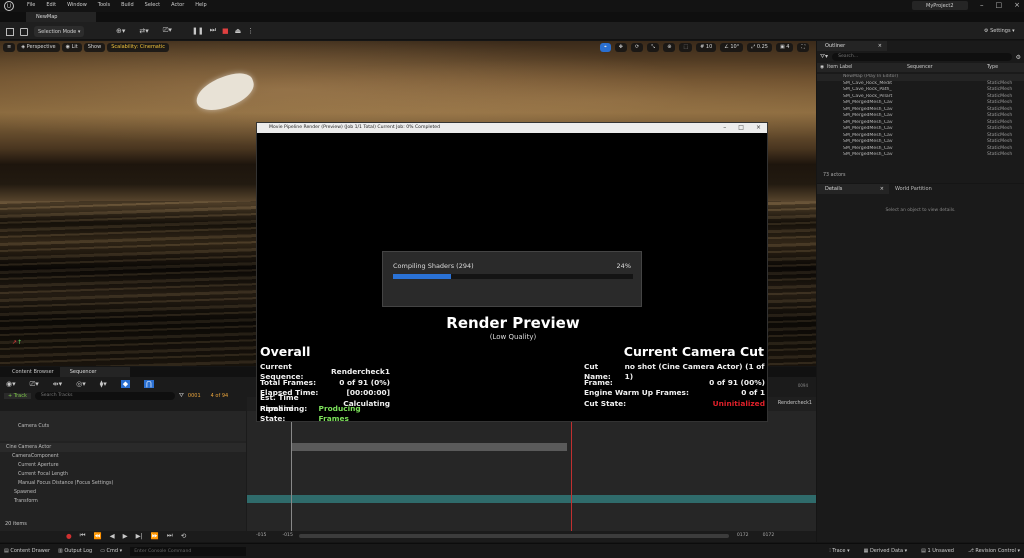  Describe the element at coordinates (104, 5) in the screenshot. I see `menu-tools: Tools` at that location.